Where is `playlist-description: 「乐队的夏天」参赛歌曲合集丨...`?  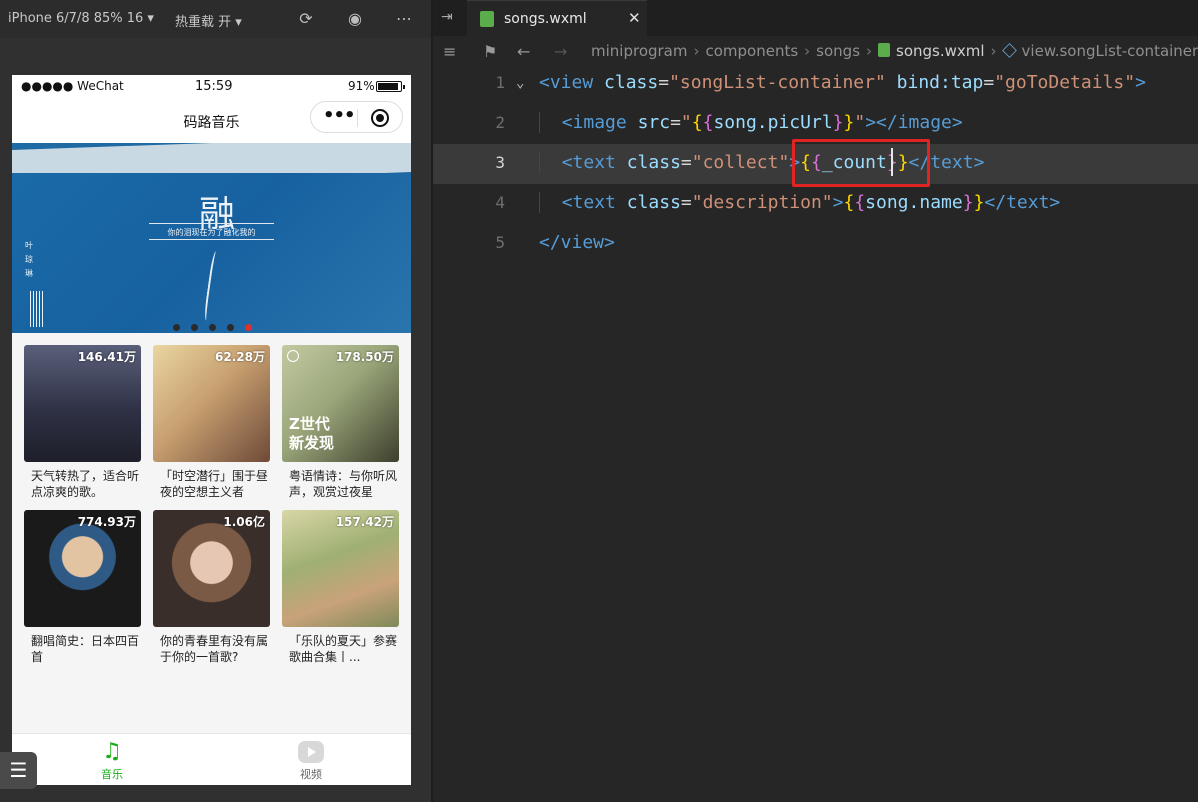
playlist-description: 「乐队的夏天」参赛歌曲合集丨... is located at coordinates (343, 649).